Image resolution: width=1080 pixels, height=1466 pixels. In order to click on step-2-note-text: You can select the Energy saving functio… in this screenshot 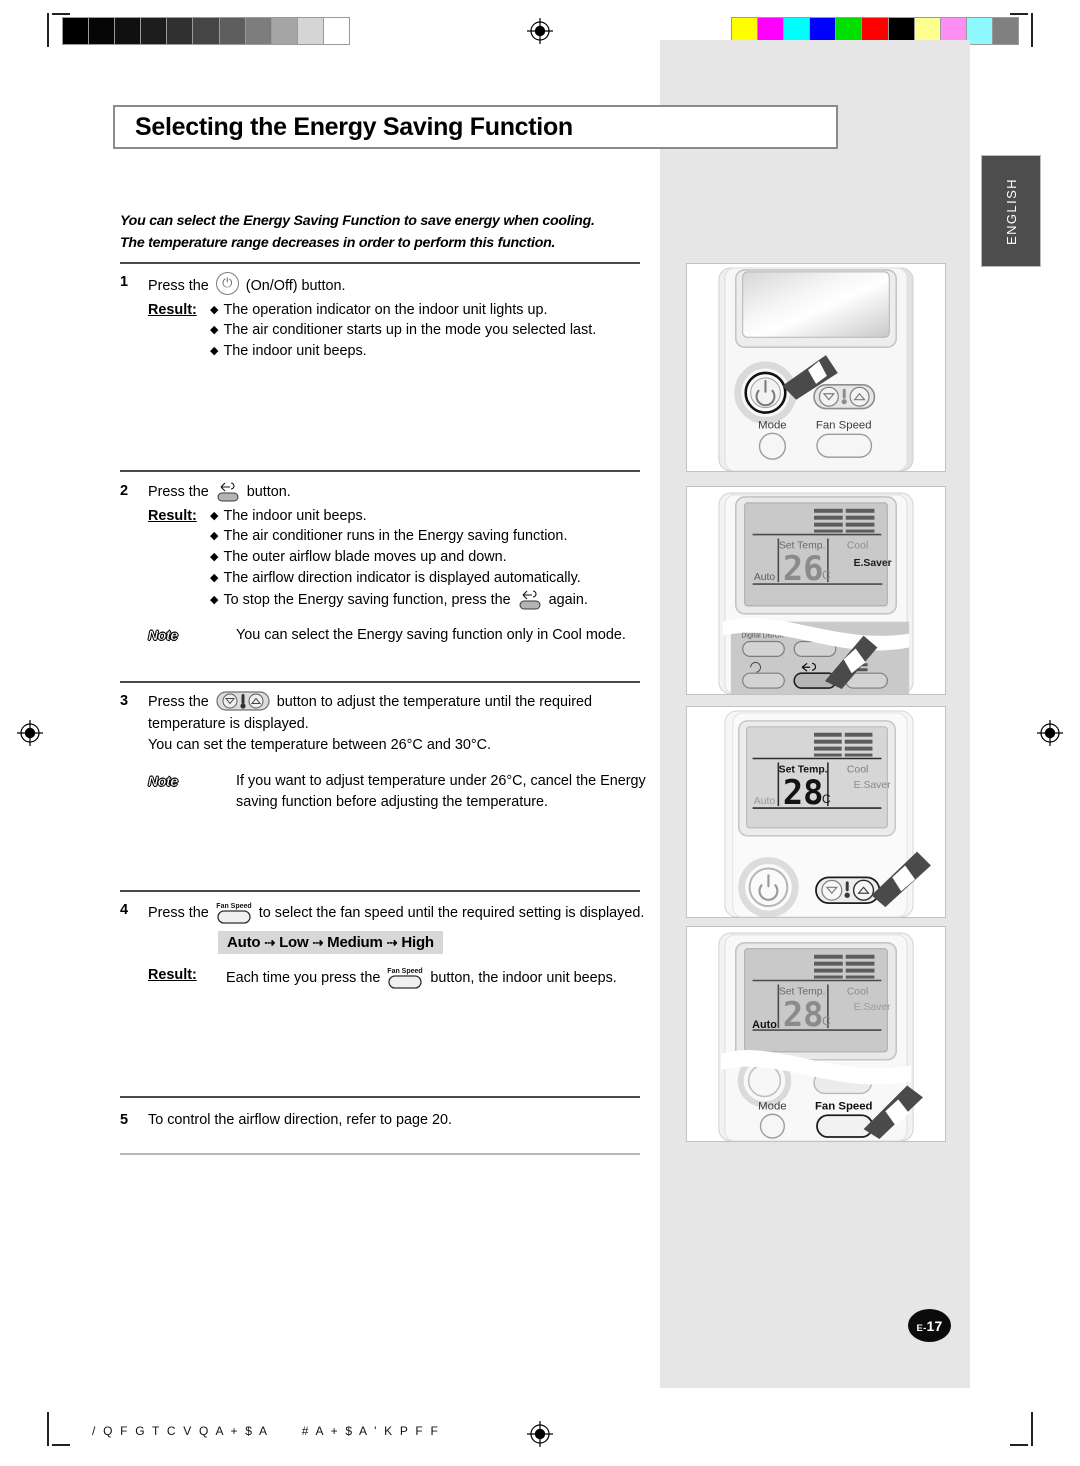, I will do `click(431, 635)`.